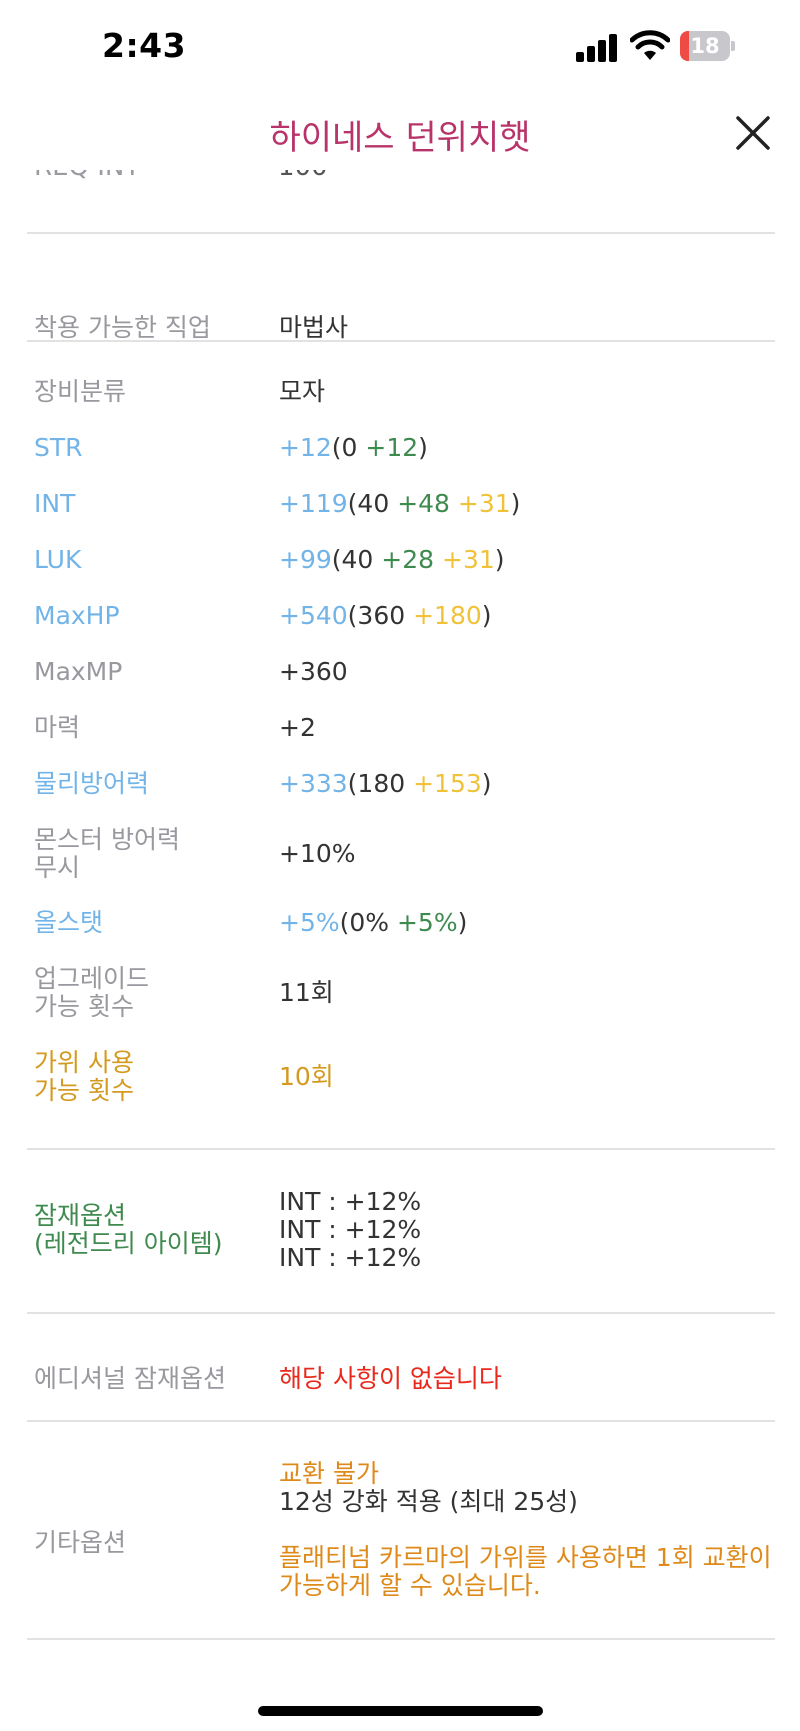 The height and width of the screenshot is (1731, 800). Describe the element at coordinates (130, 1378) in the screenshot. I see `additional-label: 에디셔널 잠재옵션` at that location.